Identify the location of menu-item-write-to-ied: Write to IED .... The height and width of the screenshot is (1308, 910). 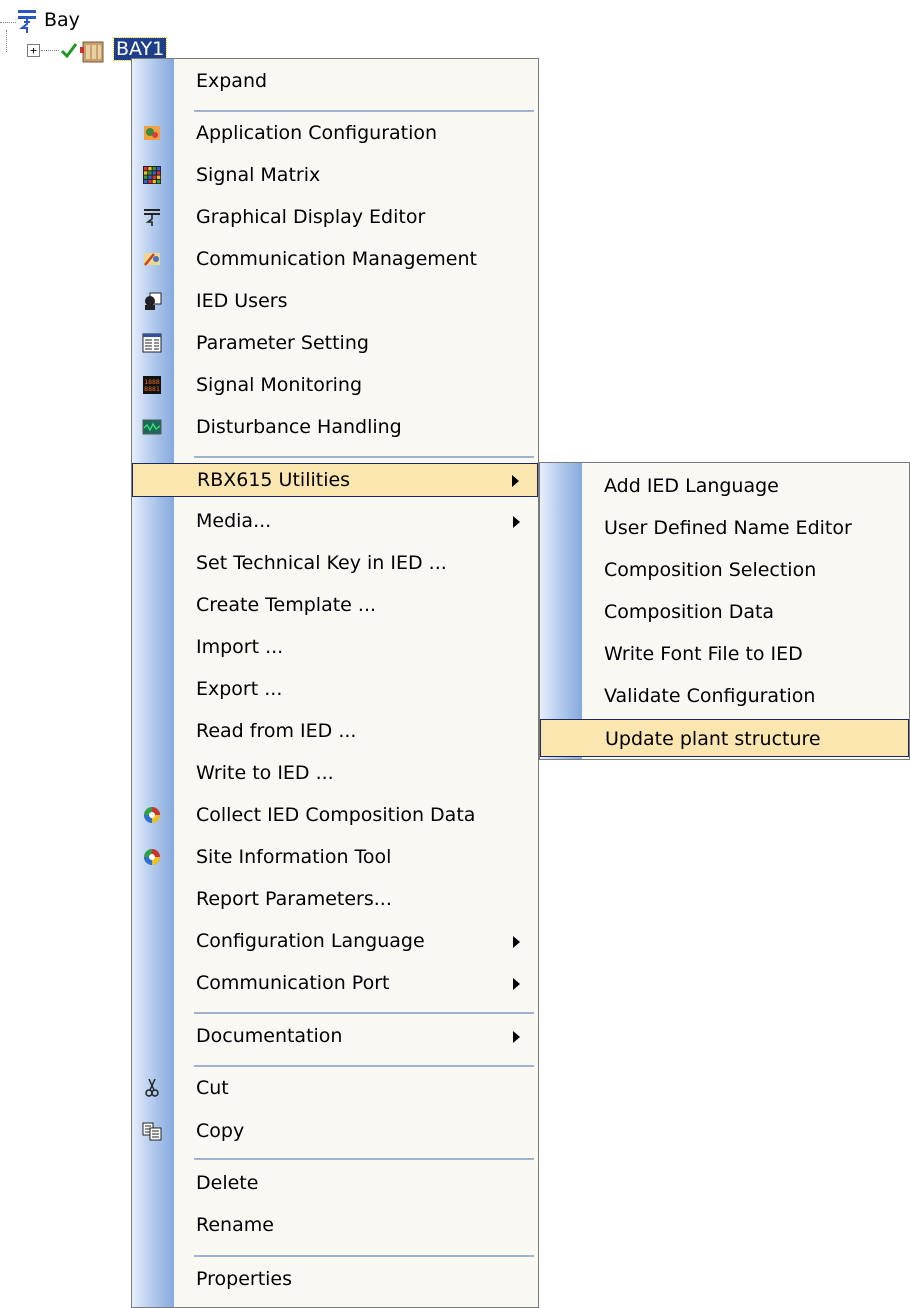
(335, 774).